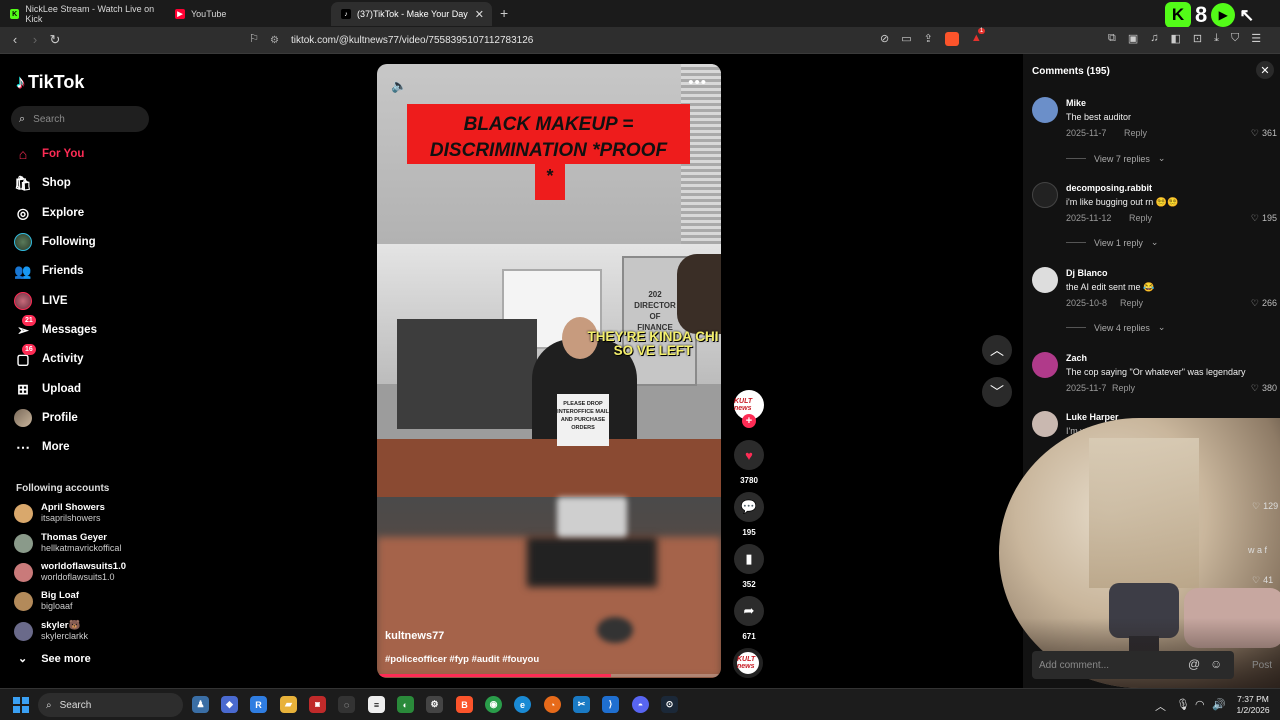  I want to click on next-video-button: ﹀, so click(997, 392).